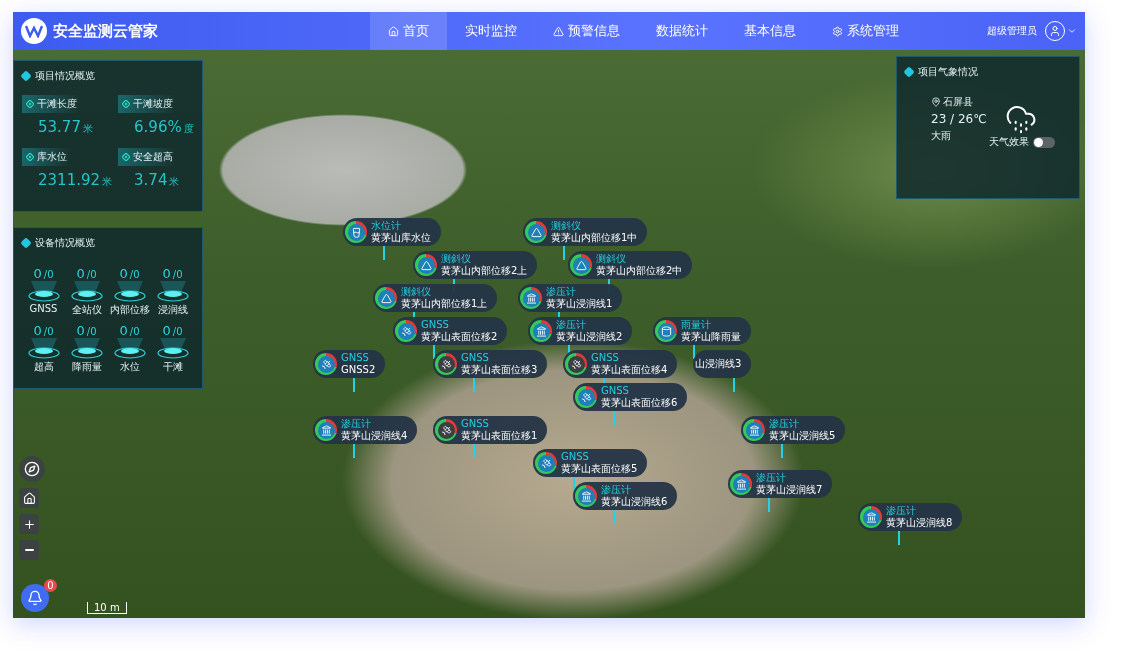 Image resolution: width=1125 pixels, height=658 pixels. What do you see at coordinates (459, 337) in the screenshot?
I see `sensor-name: 黄茅山表面位移2` at bounding box center [459, 337].